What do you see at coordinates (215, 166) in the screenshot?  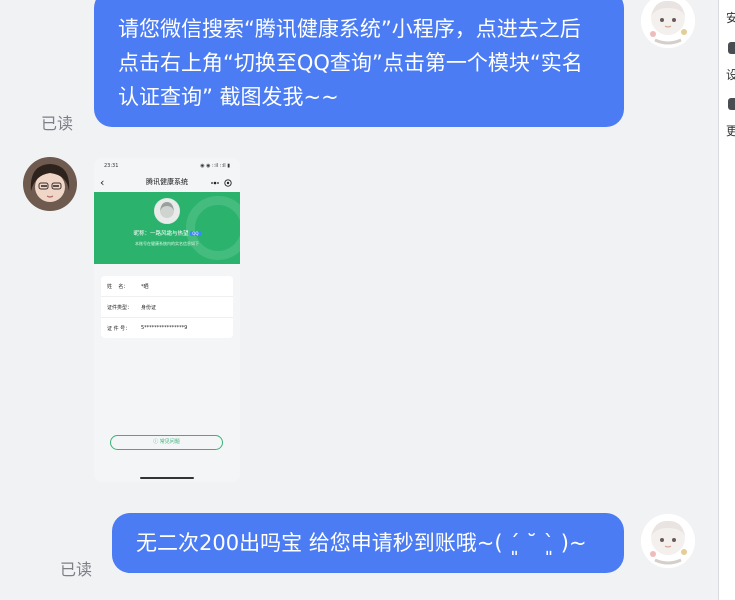 I see `signal-icon: ◉ ◉ ∷il ∷il ▮` at bounding box center [215, 166].